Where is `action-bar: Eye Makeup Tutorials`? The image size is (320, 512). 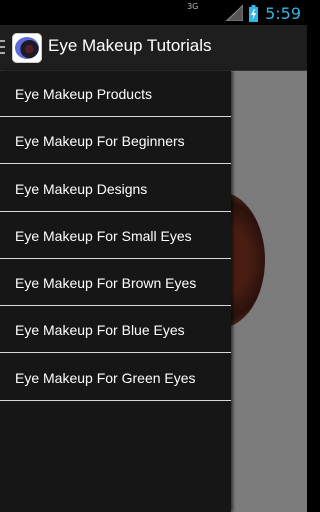
action-bar: Eye Makeup Tutorials is located at coordinates (153, 48).